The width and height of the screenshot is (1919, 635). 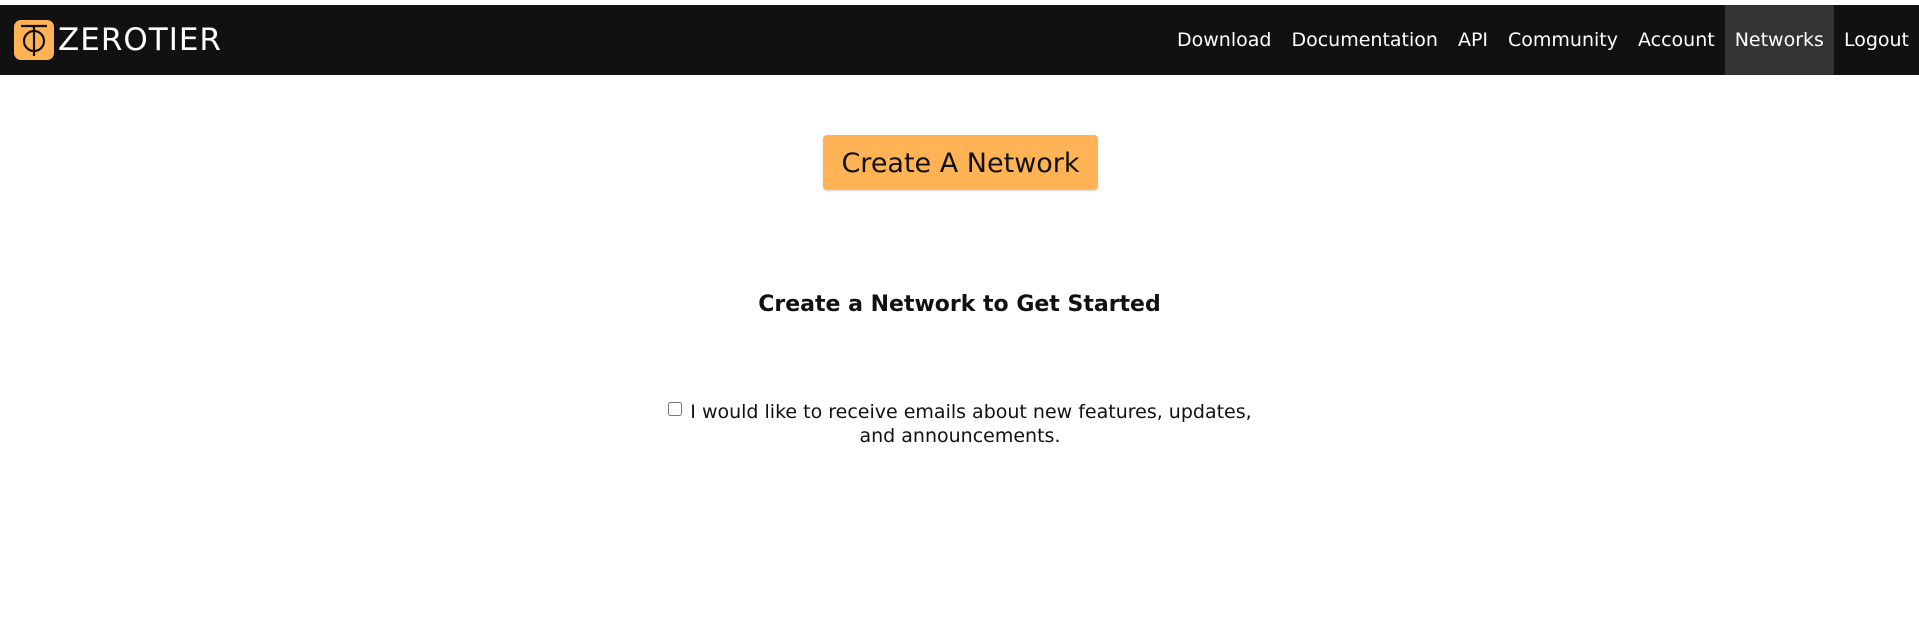 What do you see at coordinates (140, 40) in the screenshot?
I see `brand-name: ZEROTIER` at bounding box center [140, 40].